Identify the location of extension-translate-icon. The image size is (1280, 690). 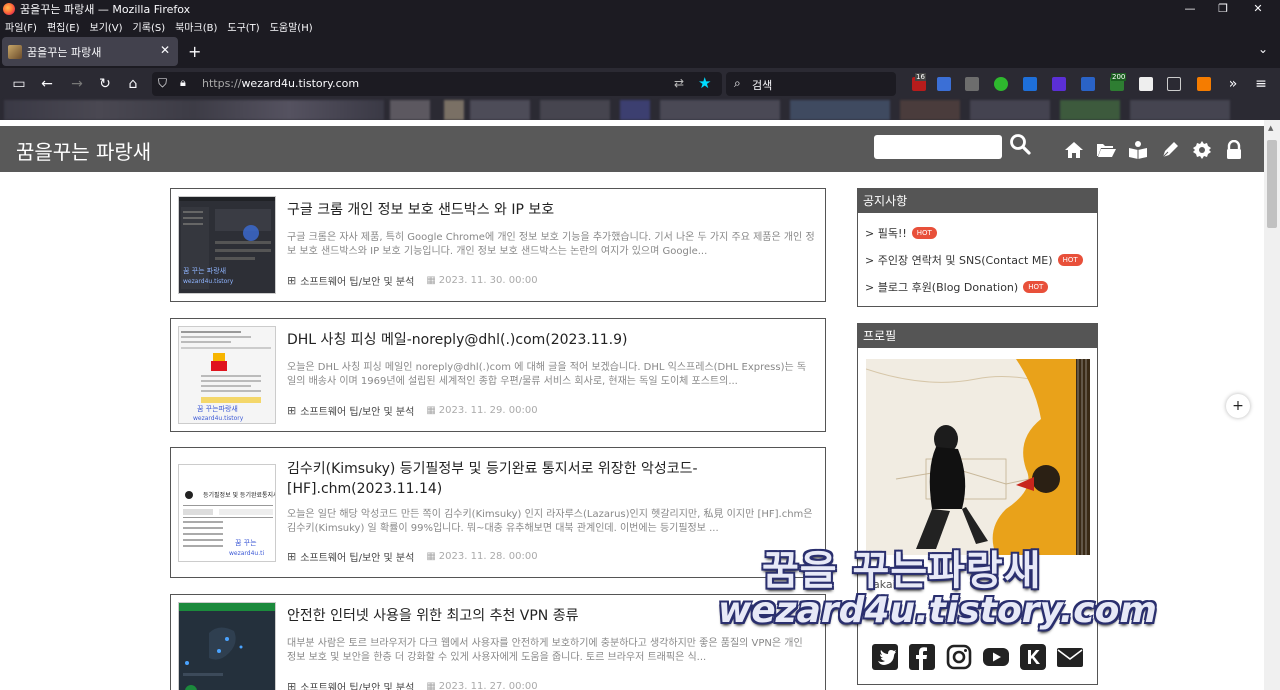
(944, 84).